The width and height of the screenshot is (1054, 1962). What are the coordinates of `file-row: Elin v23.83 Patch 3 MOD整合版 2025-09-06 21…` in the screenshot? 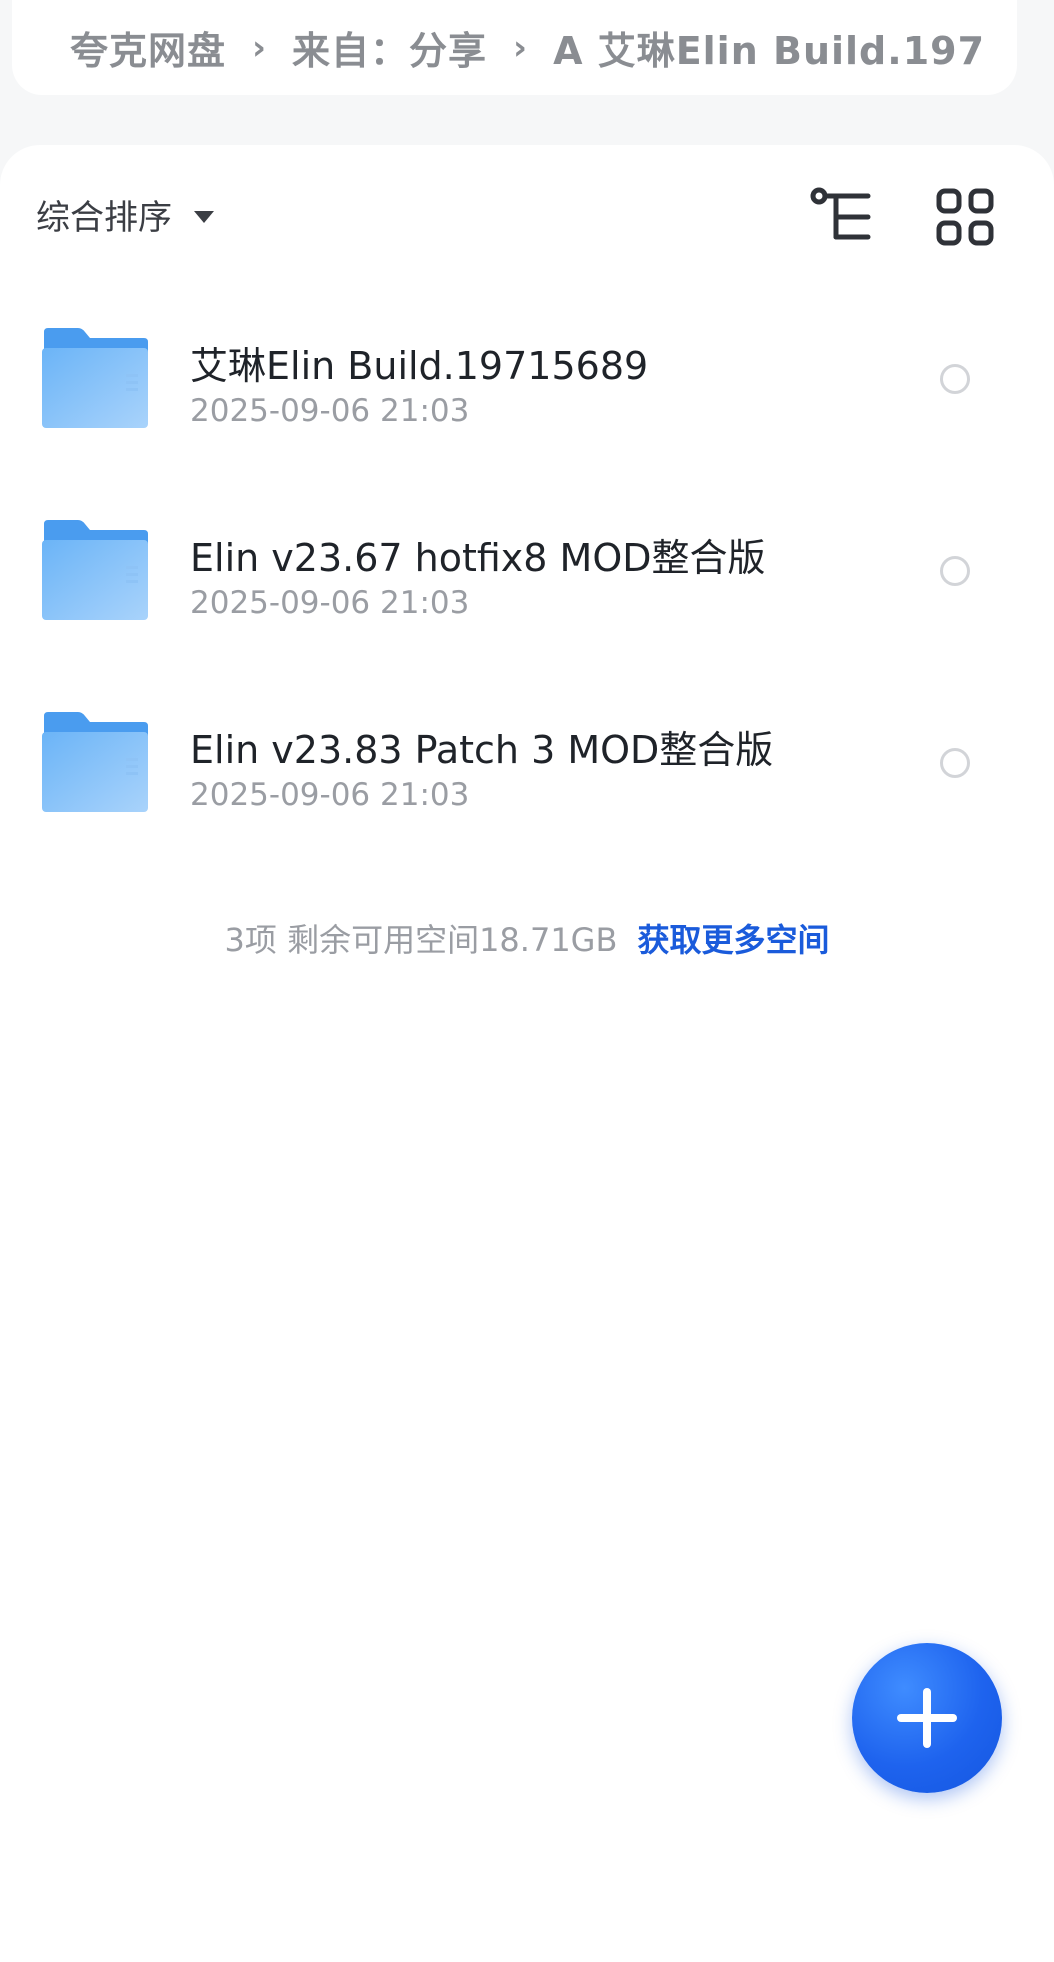 It's located at (527, 765).